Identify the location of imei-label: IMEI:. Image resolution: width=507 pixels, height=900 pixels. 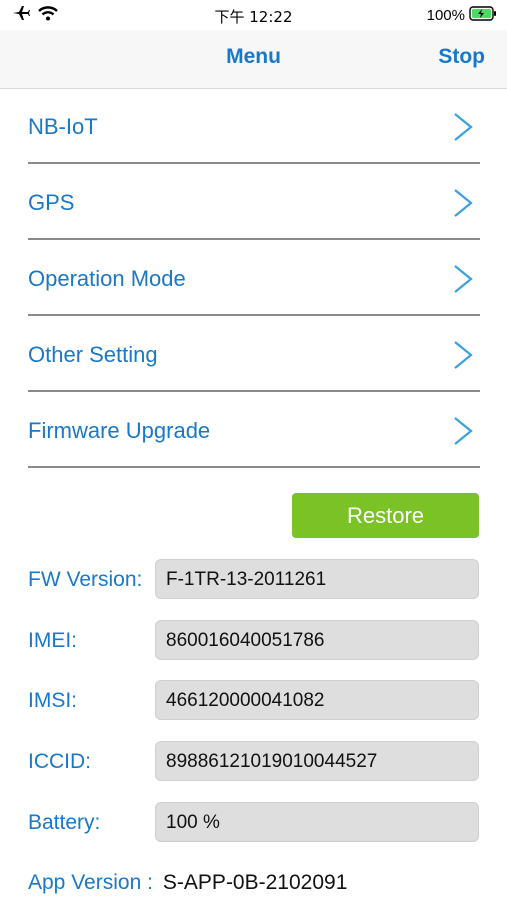
(53, 640).